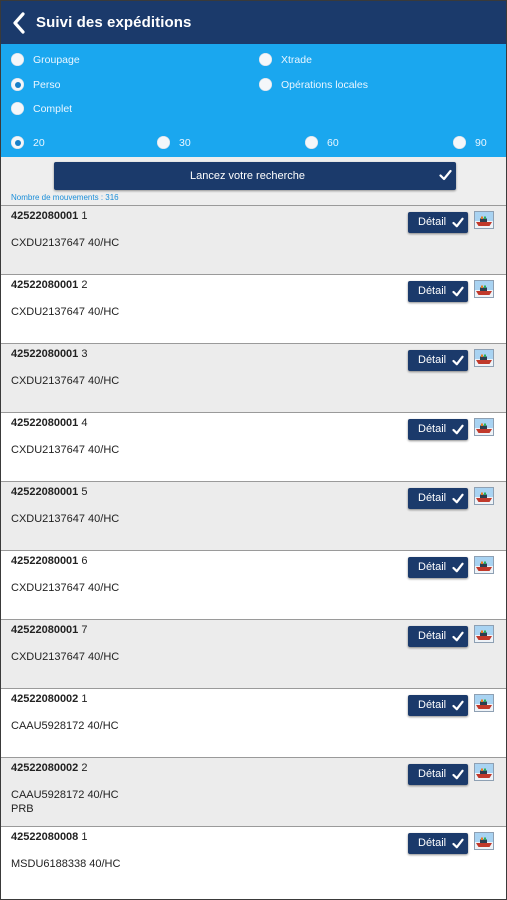 Image resolution: width=507 pixels, height=900 pixels. Describe the element at coordinates (84, 423) in the screenshot. I see `shipment-seq-number: 4` at that location.